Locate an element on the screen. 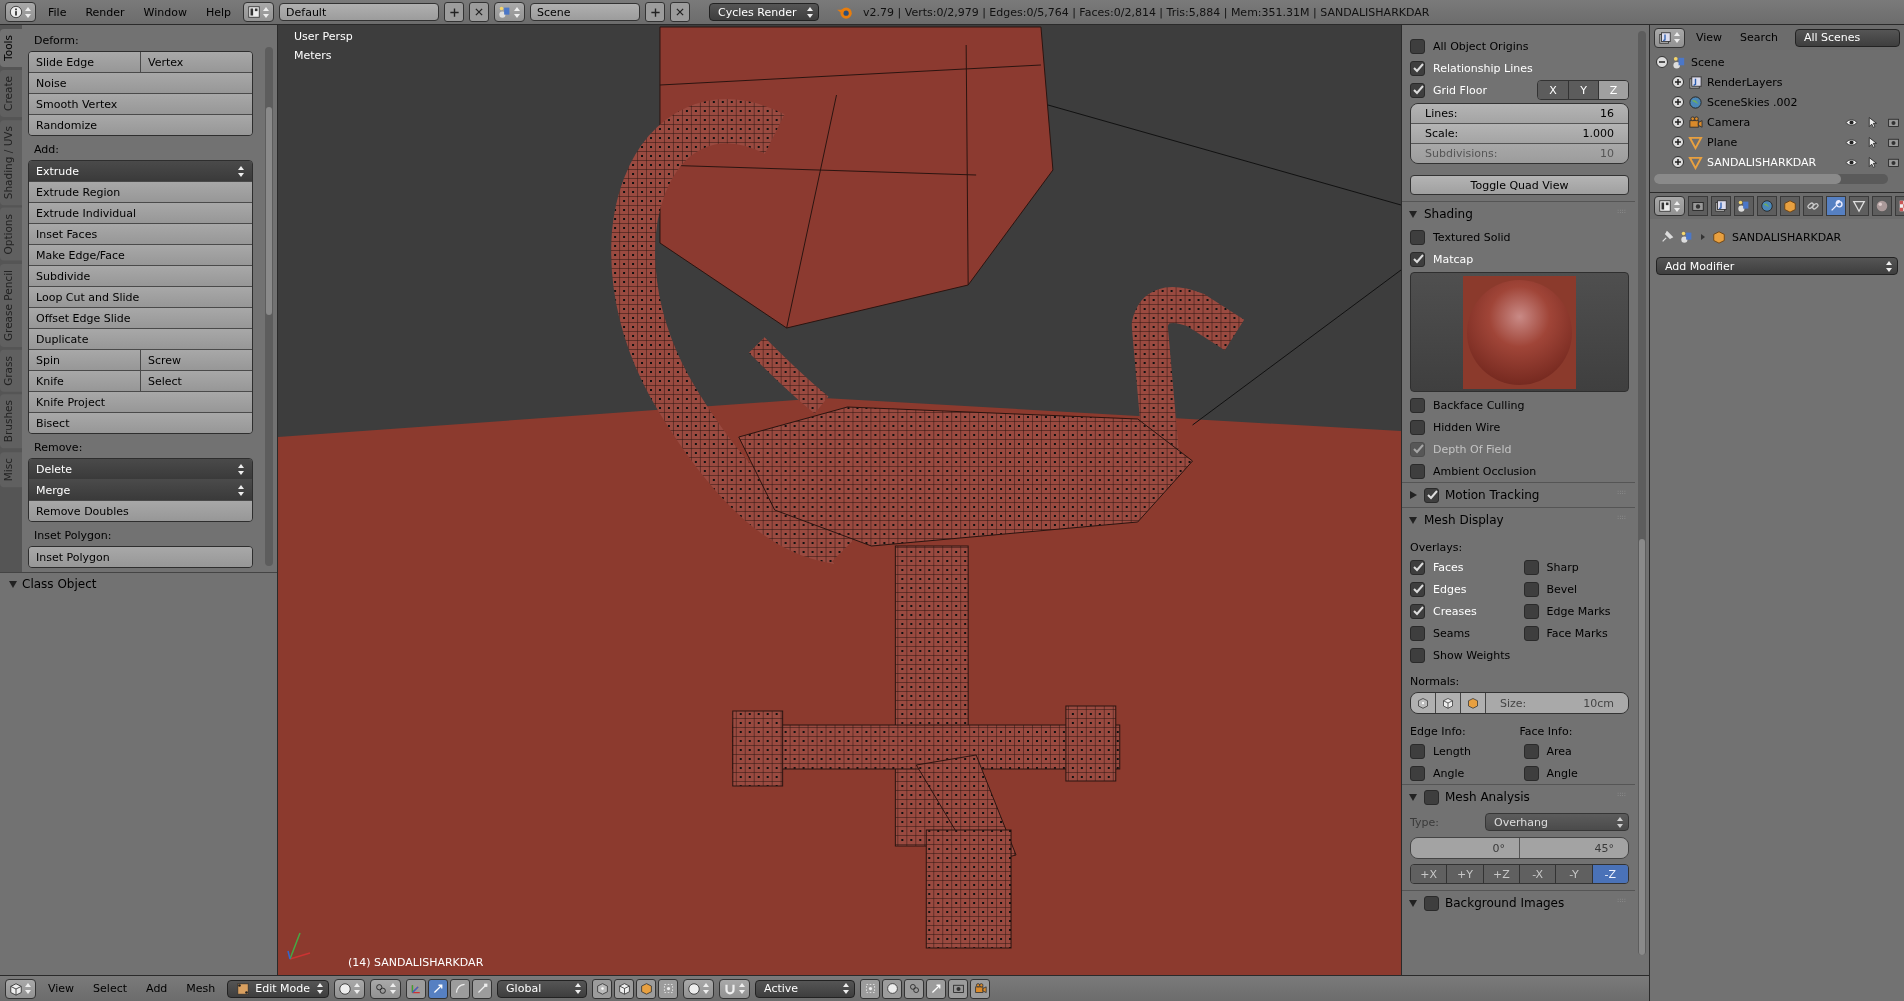  dropdown-button: Delete is located at coordinates (140, 469).